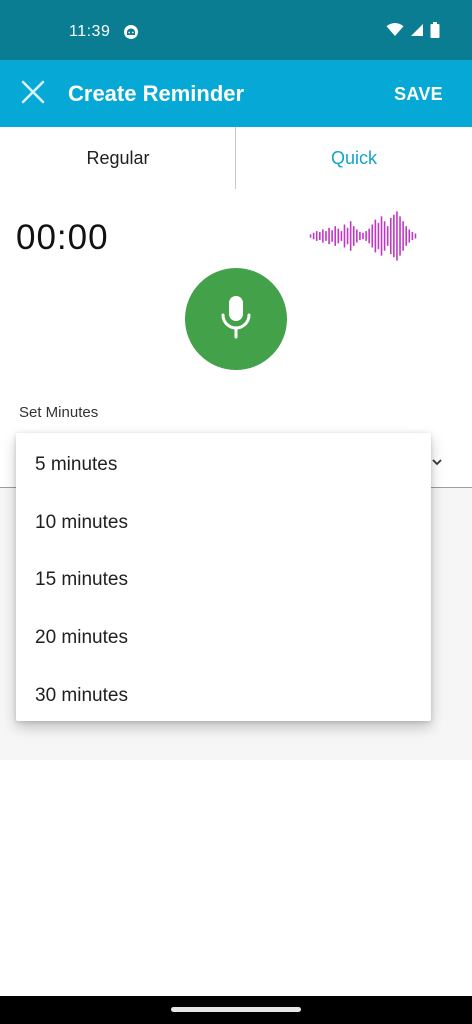 Image resolution: width=472 pixels, height=1024 pixels. Describe the element at coordinates (236, 30) in the screenshot. I see `status-bar: 11:39` at that location.